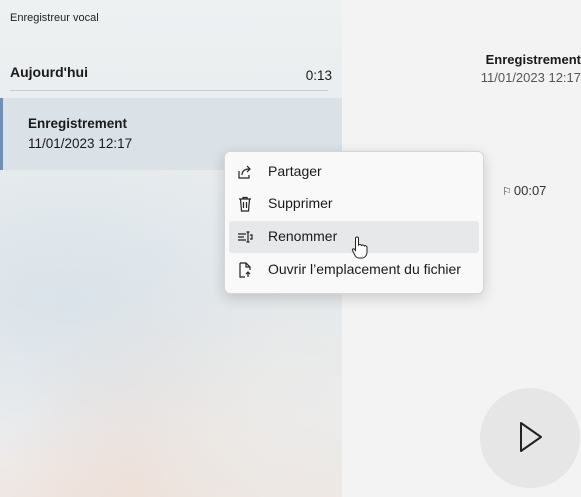 The image size is (581, 497). What do you see at coordinates (533, 59) in the screenshot?
I see `detail-recording-name: Enregistrement` at bounding box center [533, 59].